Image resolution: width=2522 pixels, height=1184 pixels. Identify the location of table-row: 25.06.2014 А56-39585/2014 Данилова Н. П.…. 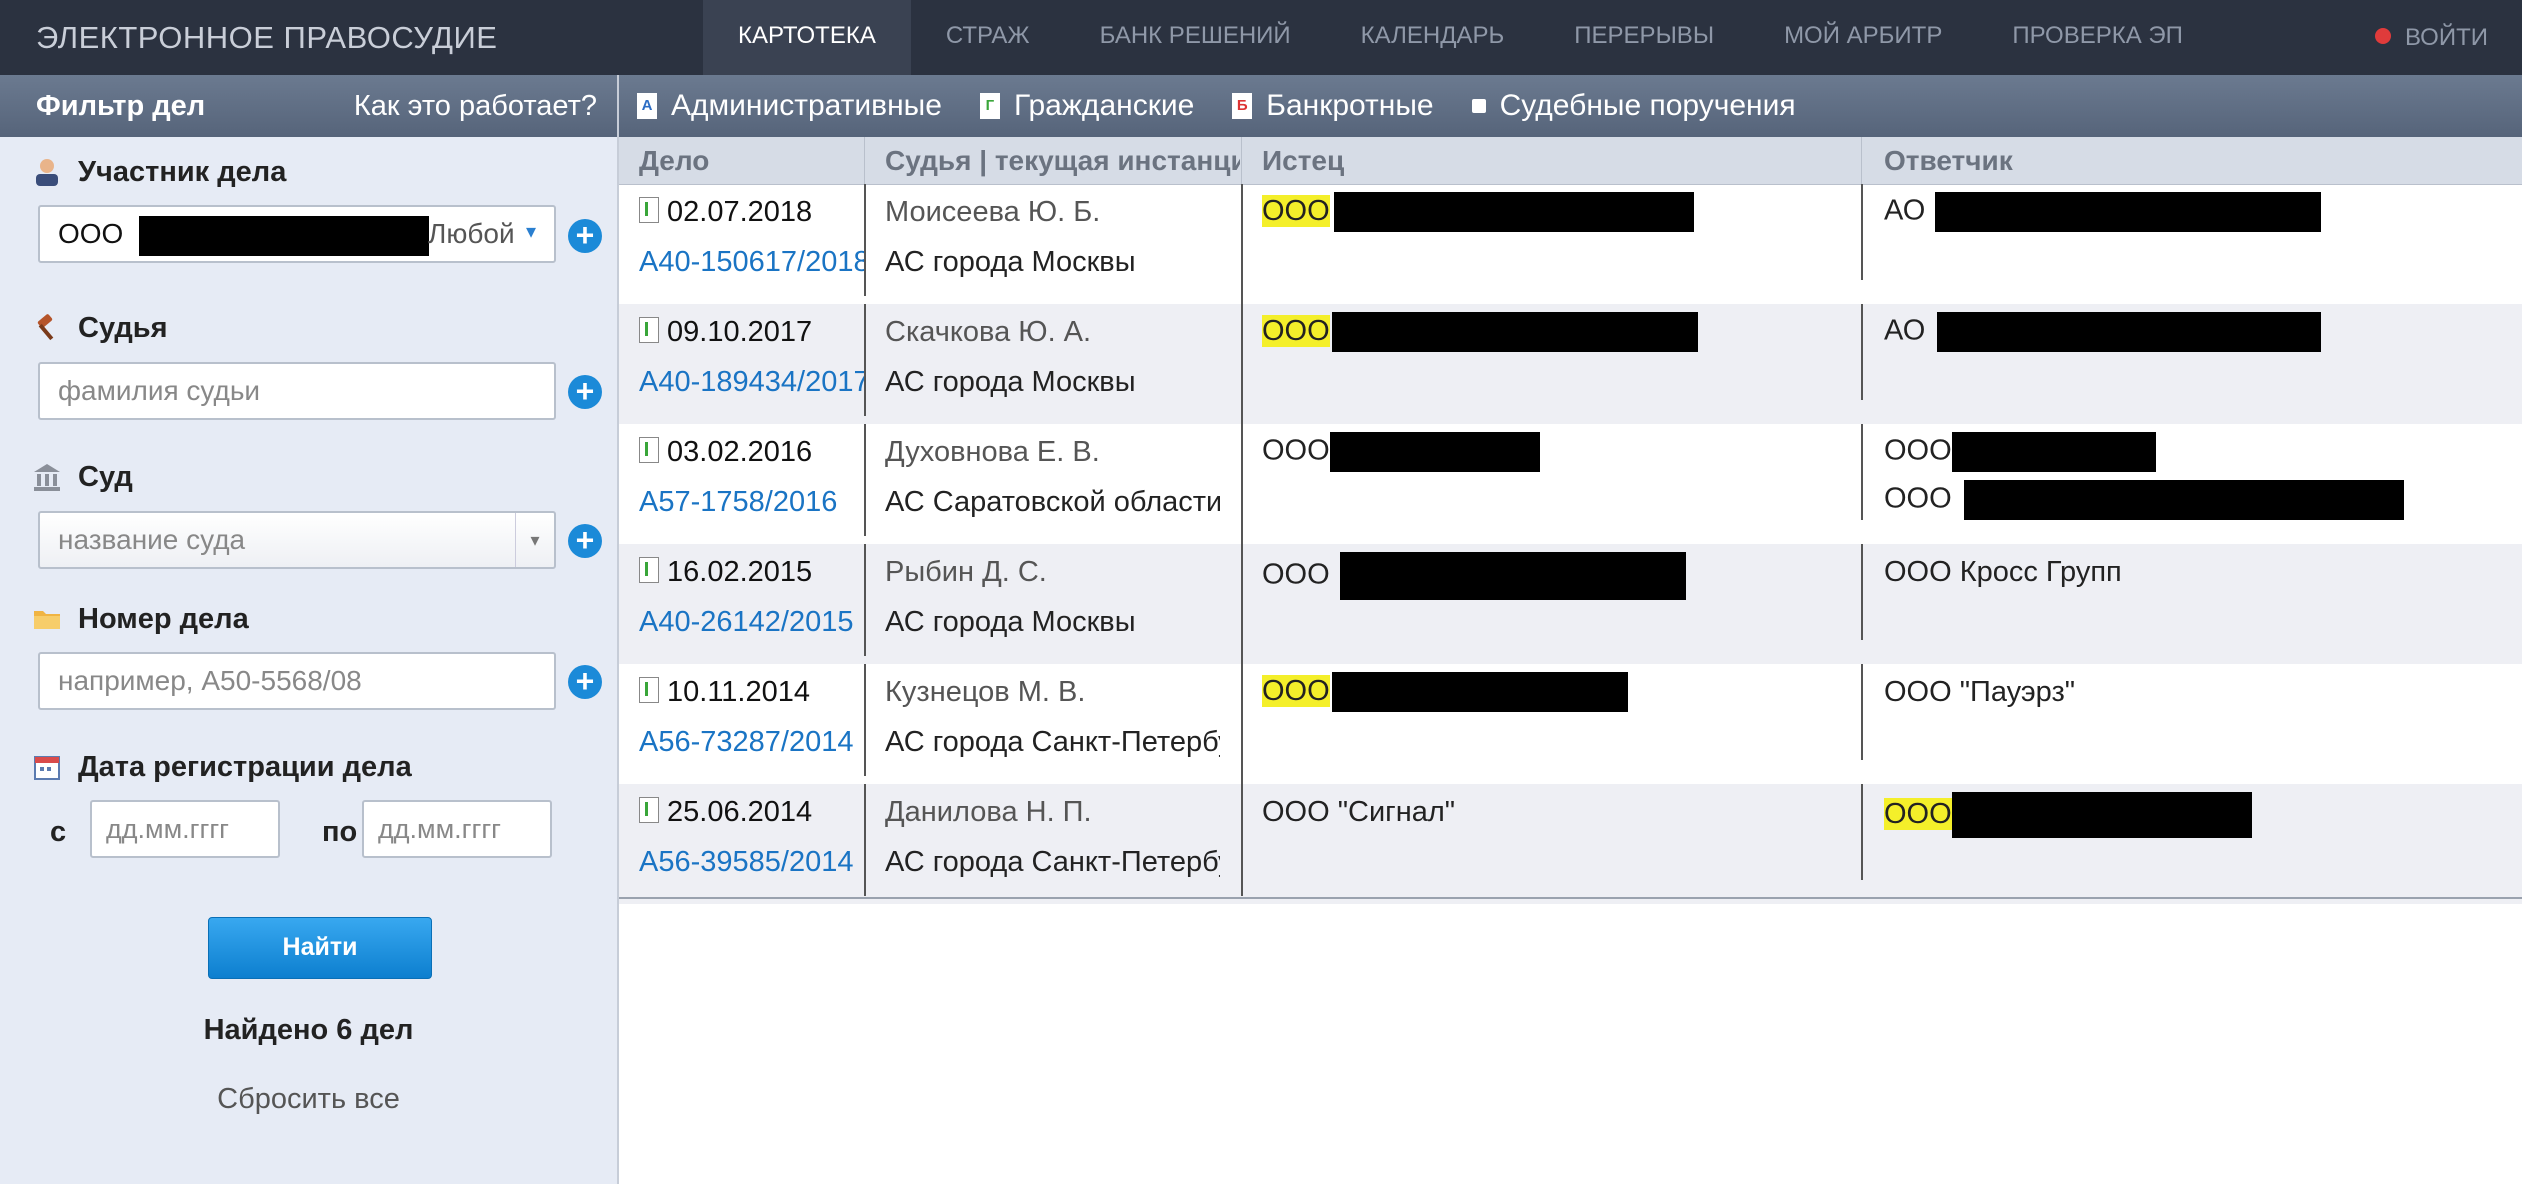
(1570, 844).